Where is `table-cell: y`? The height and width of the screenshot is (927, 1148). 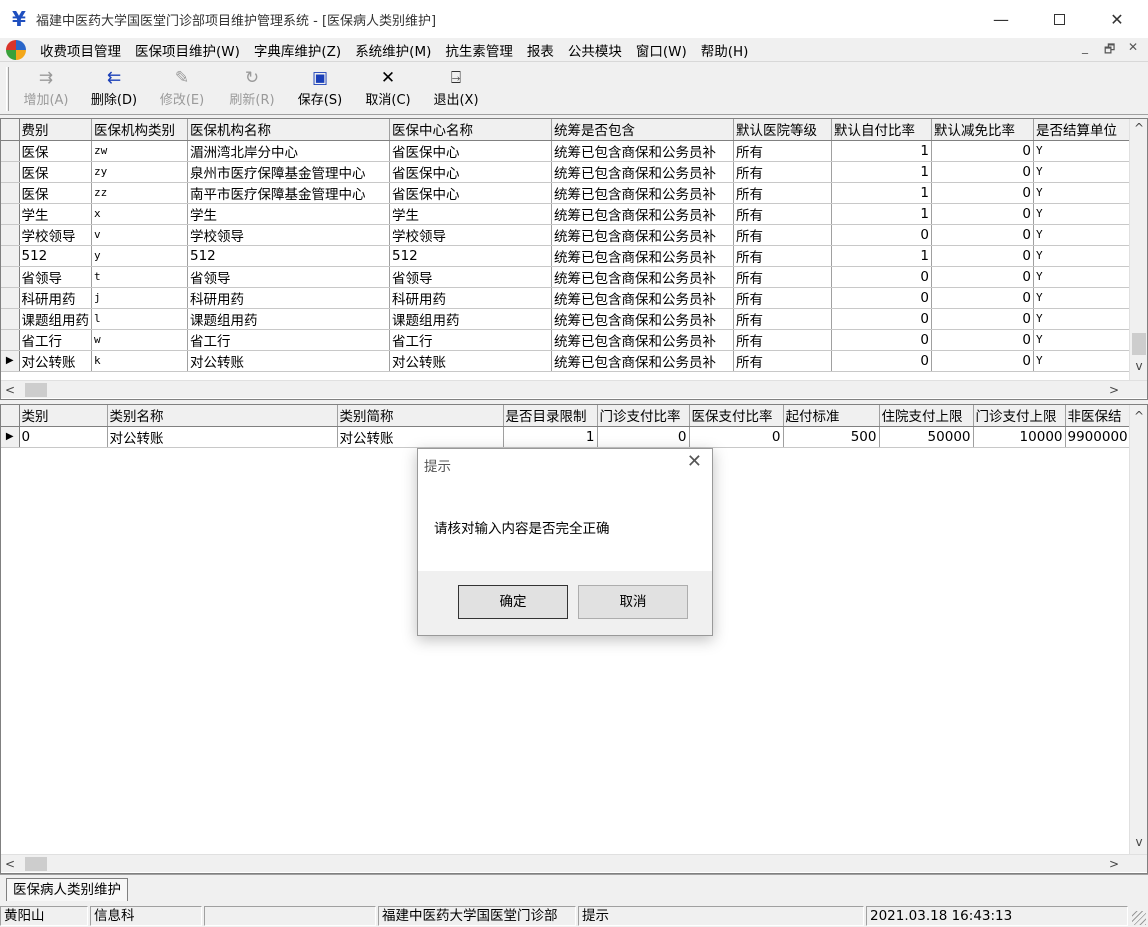
table-cell: y is located at coordinates (139, 256).